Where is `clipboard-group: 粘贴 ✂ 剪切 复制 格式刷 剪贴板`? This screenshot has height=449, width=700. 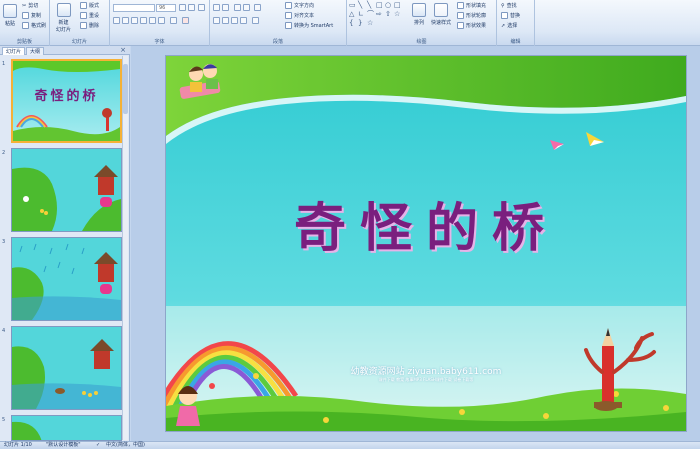 clipboard-group: 粘贴 ✂ 剪切 复制 格式刷 剪贴板 is located at coordinates (25, 23).